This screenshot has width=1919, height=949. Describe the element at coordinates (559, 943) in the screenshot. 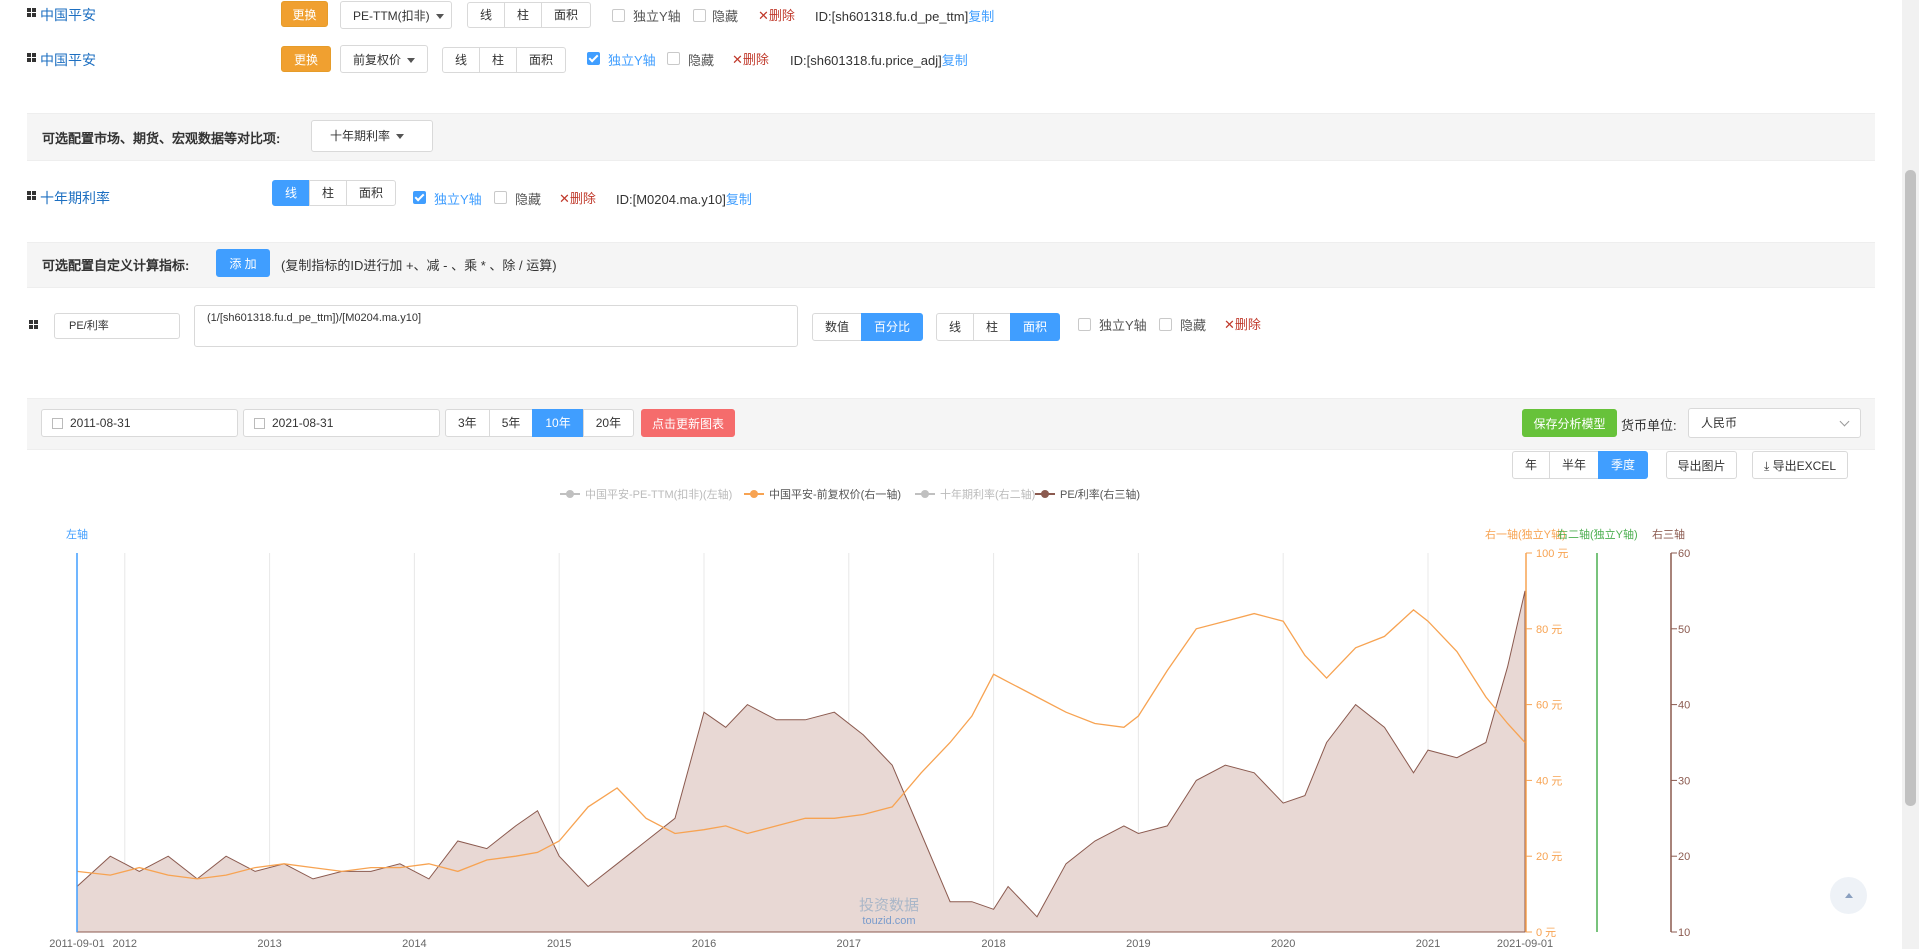

I see `x-tick-label: 2015` at that location.